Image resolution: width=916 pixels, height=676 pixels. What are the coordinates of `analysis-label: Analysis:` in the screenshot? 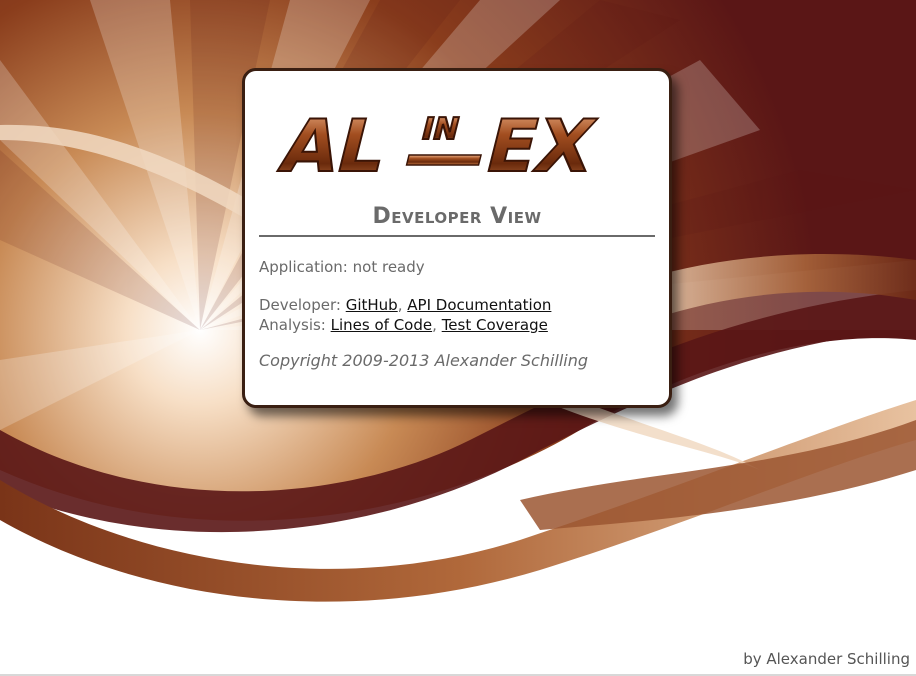 It's located at (292, 325).